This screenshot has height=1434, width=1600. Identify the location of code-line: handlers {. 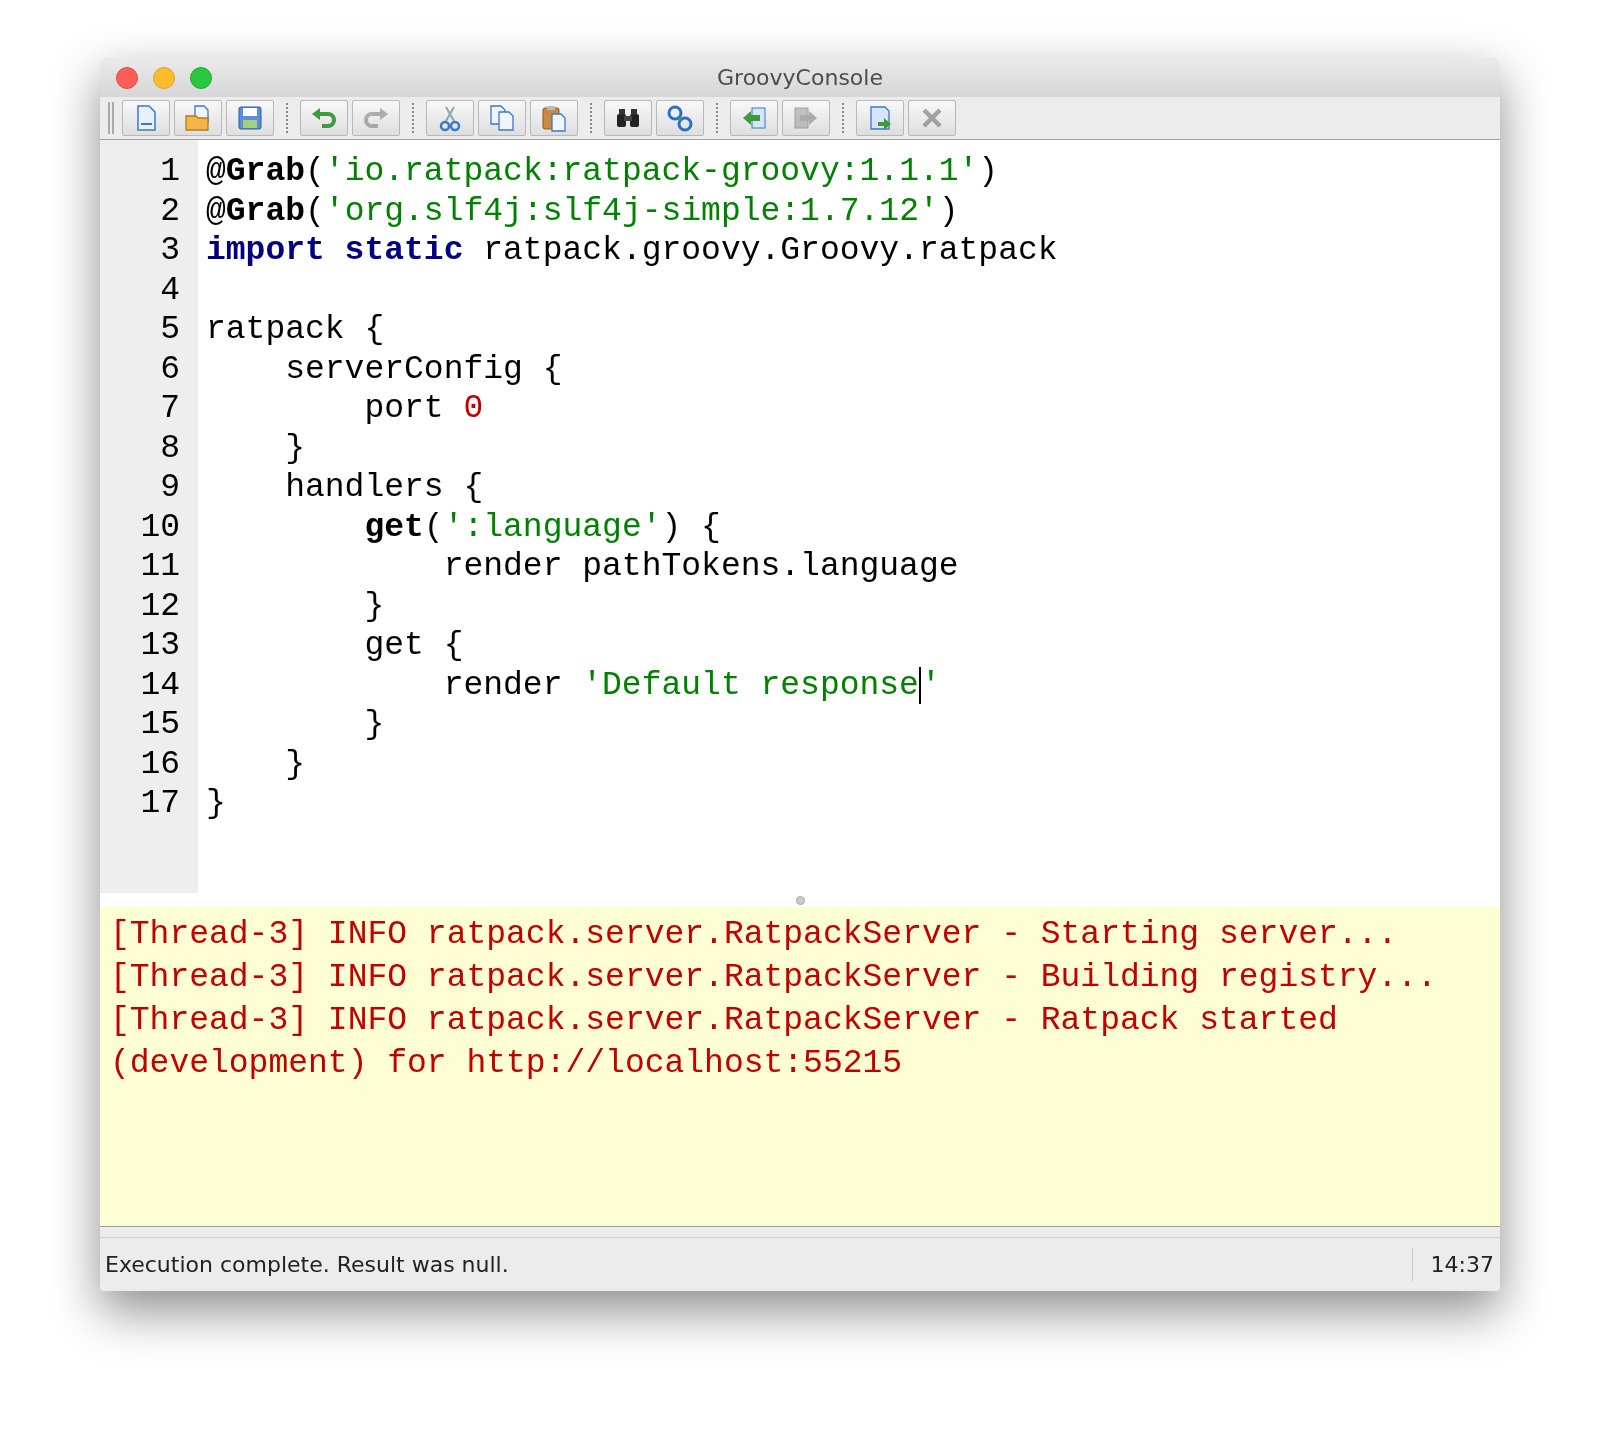
(384, 488).